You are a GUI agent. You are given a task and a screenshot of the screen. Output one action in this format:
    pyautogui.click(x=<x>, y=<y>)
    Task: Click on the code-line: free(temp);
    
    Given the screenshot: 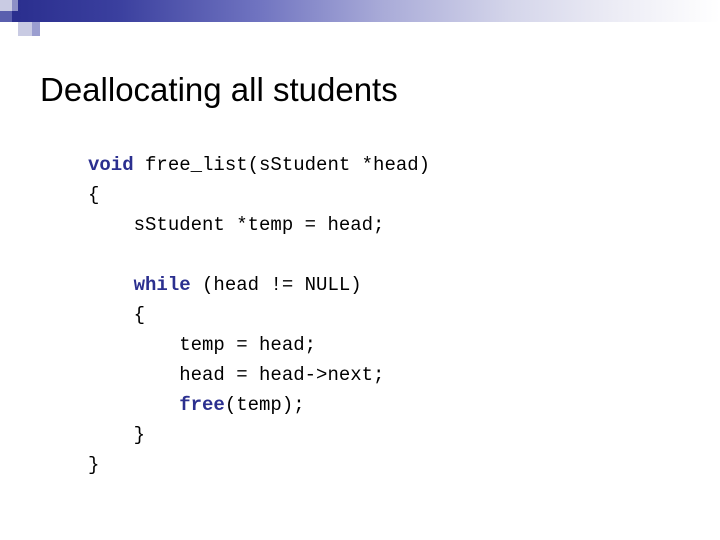 What is the action you would take?
    pyautogui.click(x=388, y=405)
    